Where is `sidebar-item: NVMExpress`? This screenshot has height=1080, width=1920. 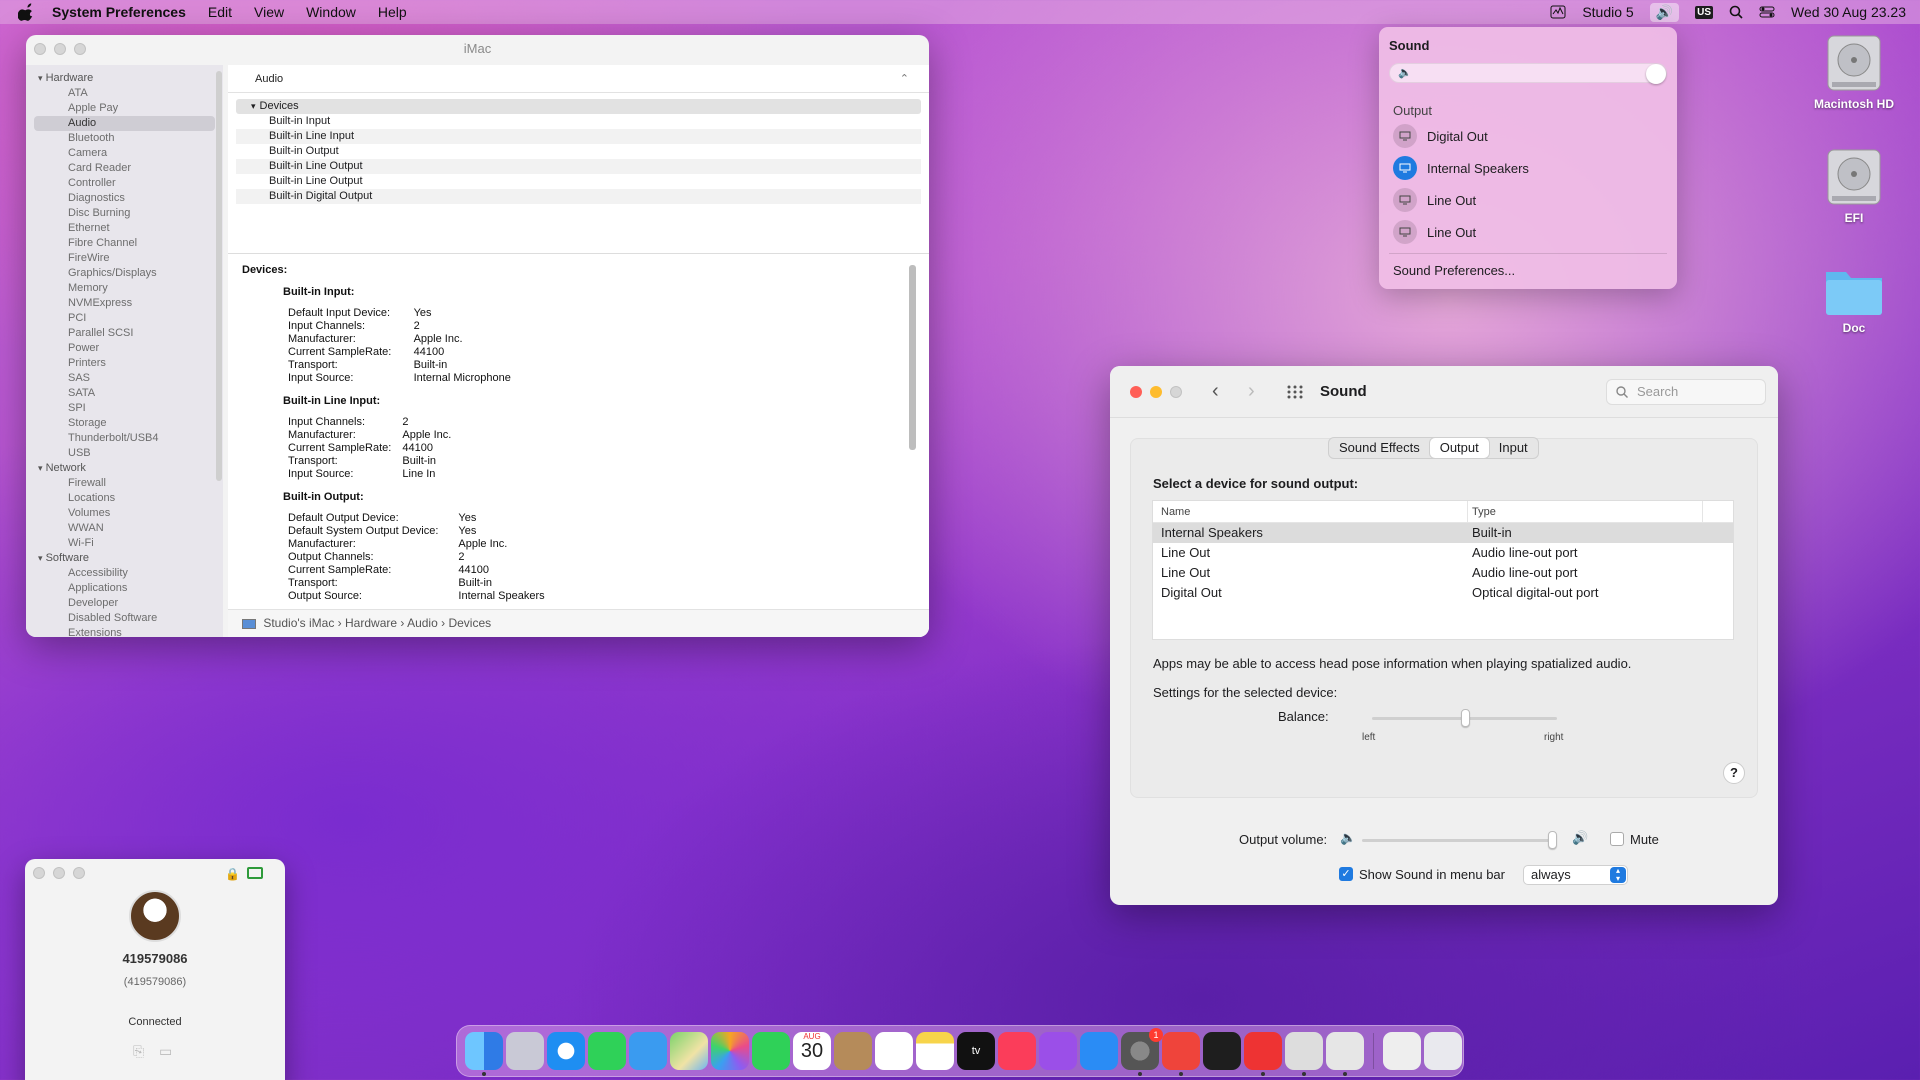 sidebar-item: NVMExpress is located at coordinates (124, 303).